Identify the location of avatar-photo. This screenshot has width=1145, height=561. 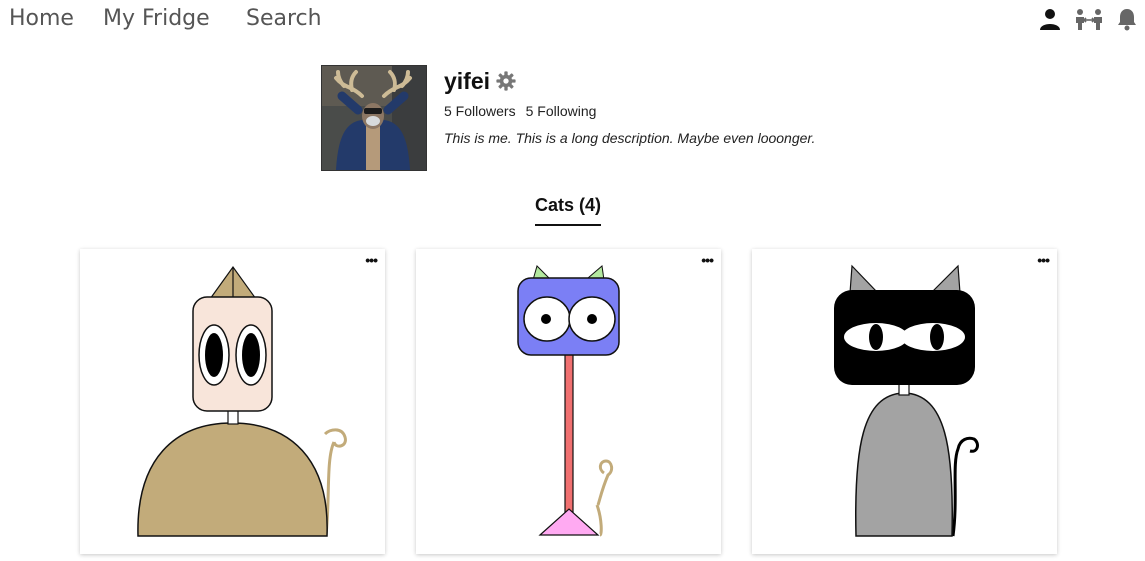
(374, 118).